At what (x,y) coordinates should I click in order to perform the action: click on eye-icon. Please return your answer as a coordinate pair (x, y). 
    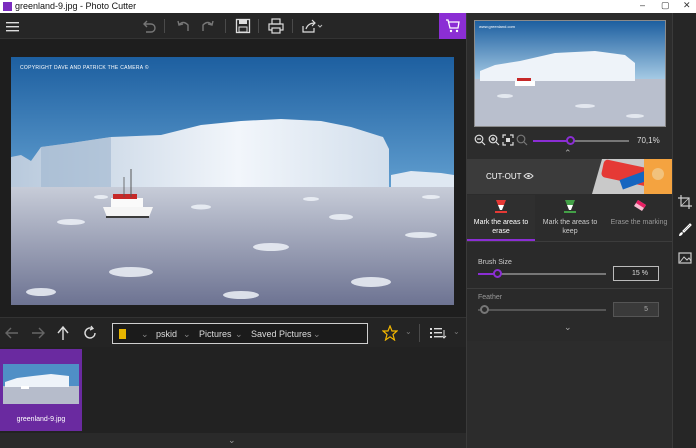
    Looking at the image, I should click on (528, 176).